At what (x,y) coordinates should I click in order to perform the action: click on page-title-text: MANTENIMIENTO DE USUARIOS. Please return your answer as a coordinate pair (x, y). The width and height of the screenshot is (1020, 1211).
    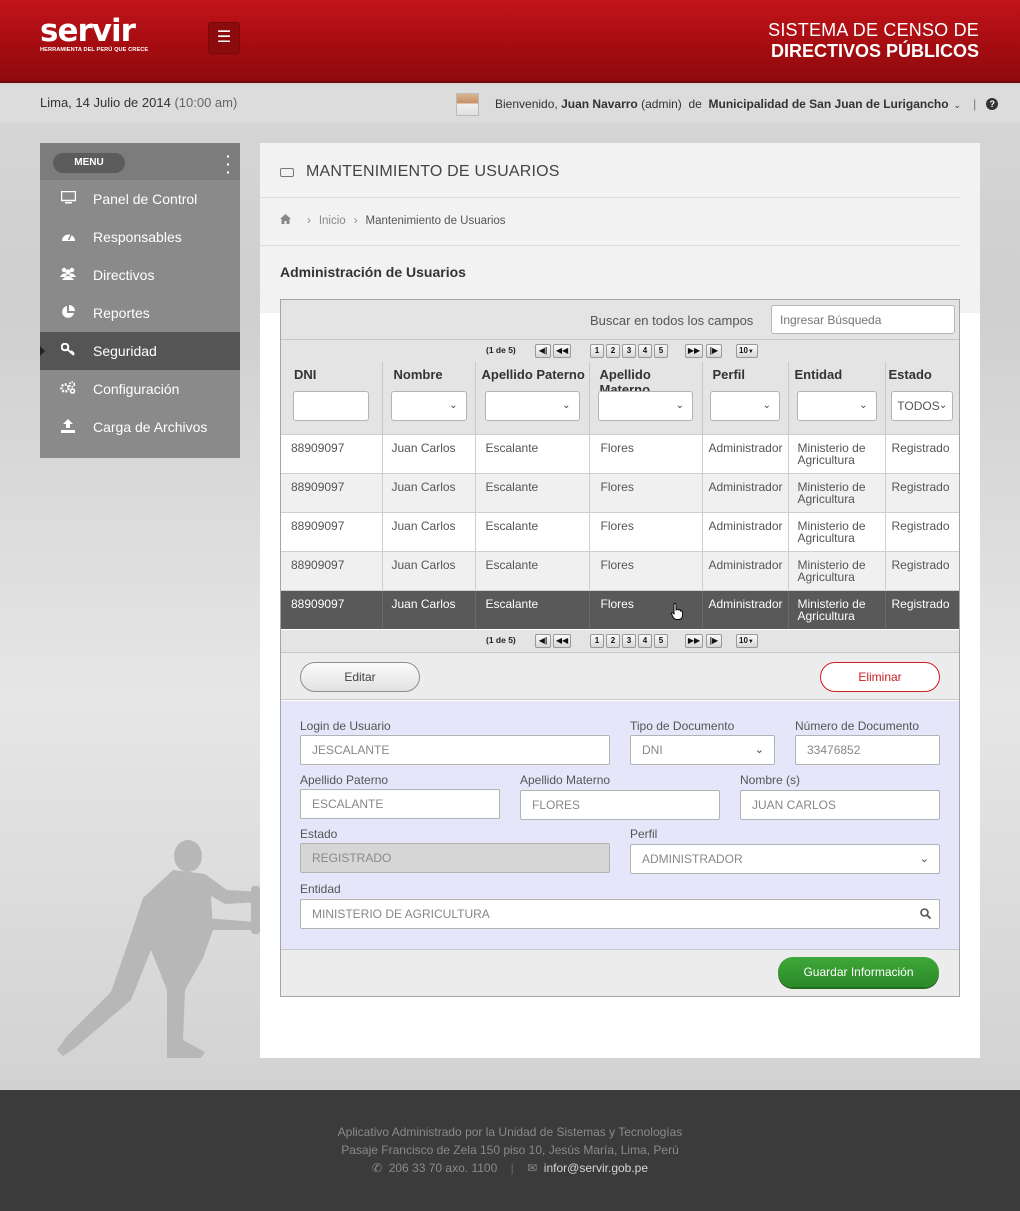
    Looking at the image, I should click on (433, 171).